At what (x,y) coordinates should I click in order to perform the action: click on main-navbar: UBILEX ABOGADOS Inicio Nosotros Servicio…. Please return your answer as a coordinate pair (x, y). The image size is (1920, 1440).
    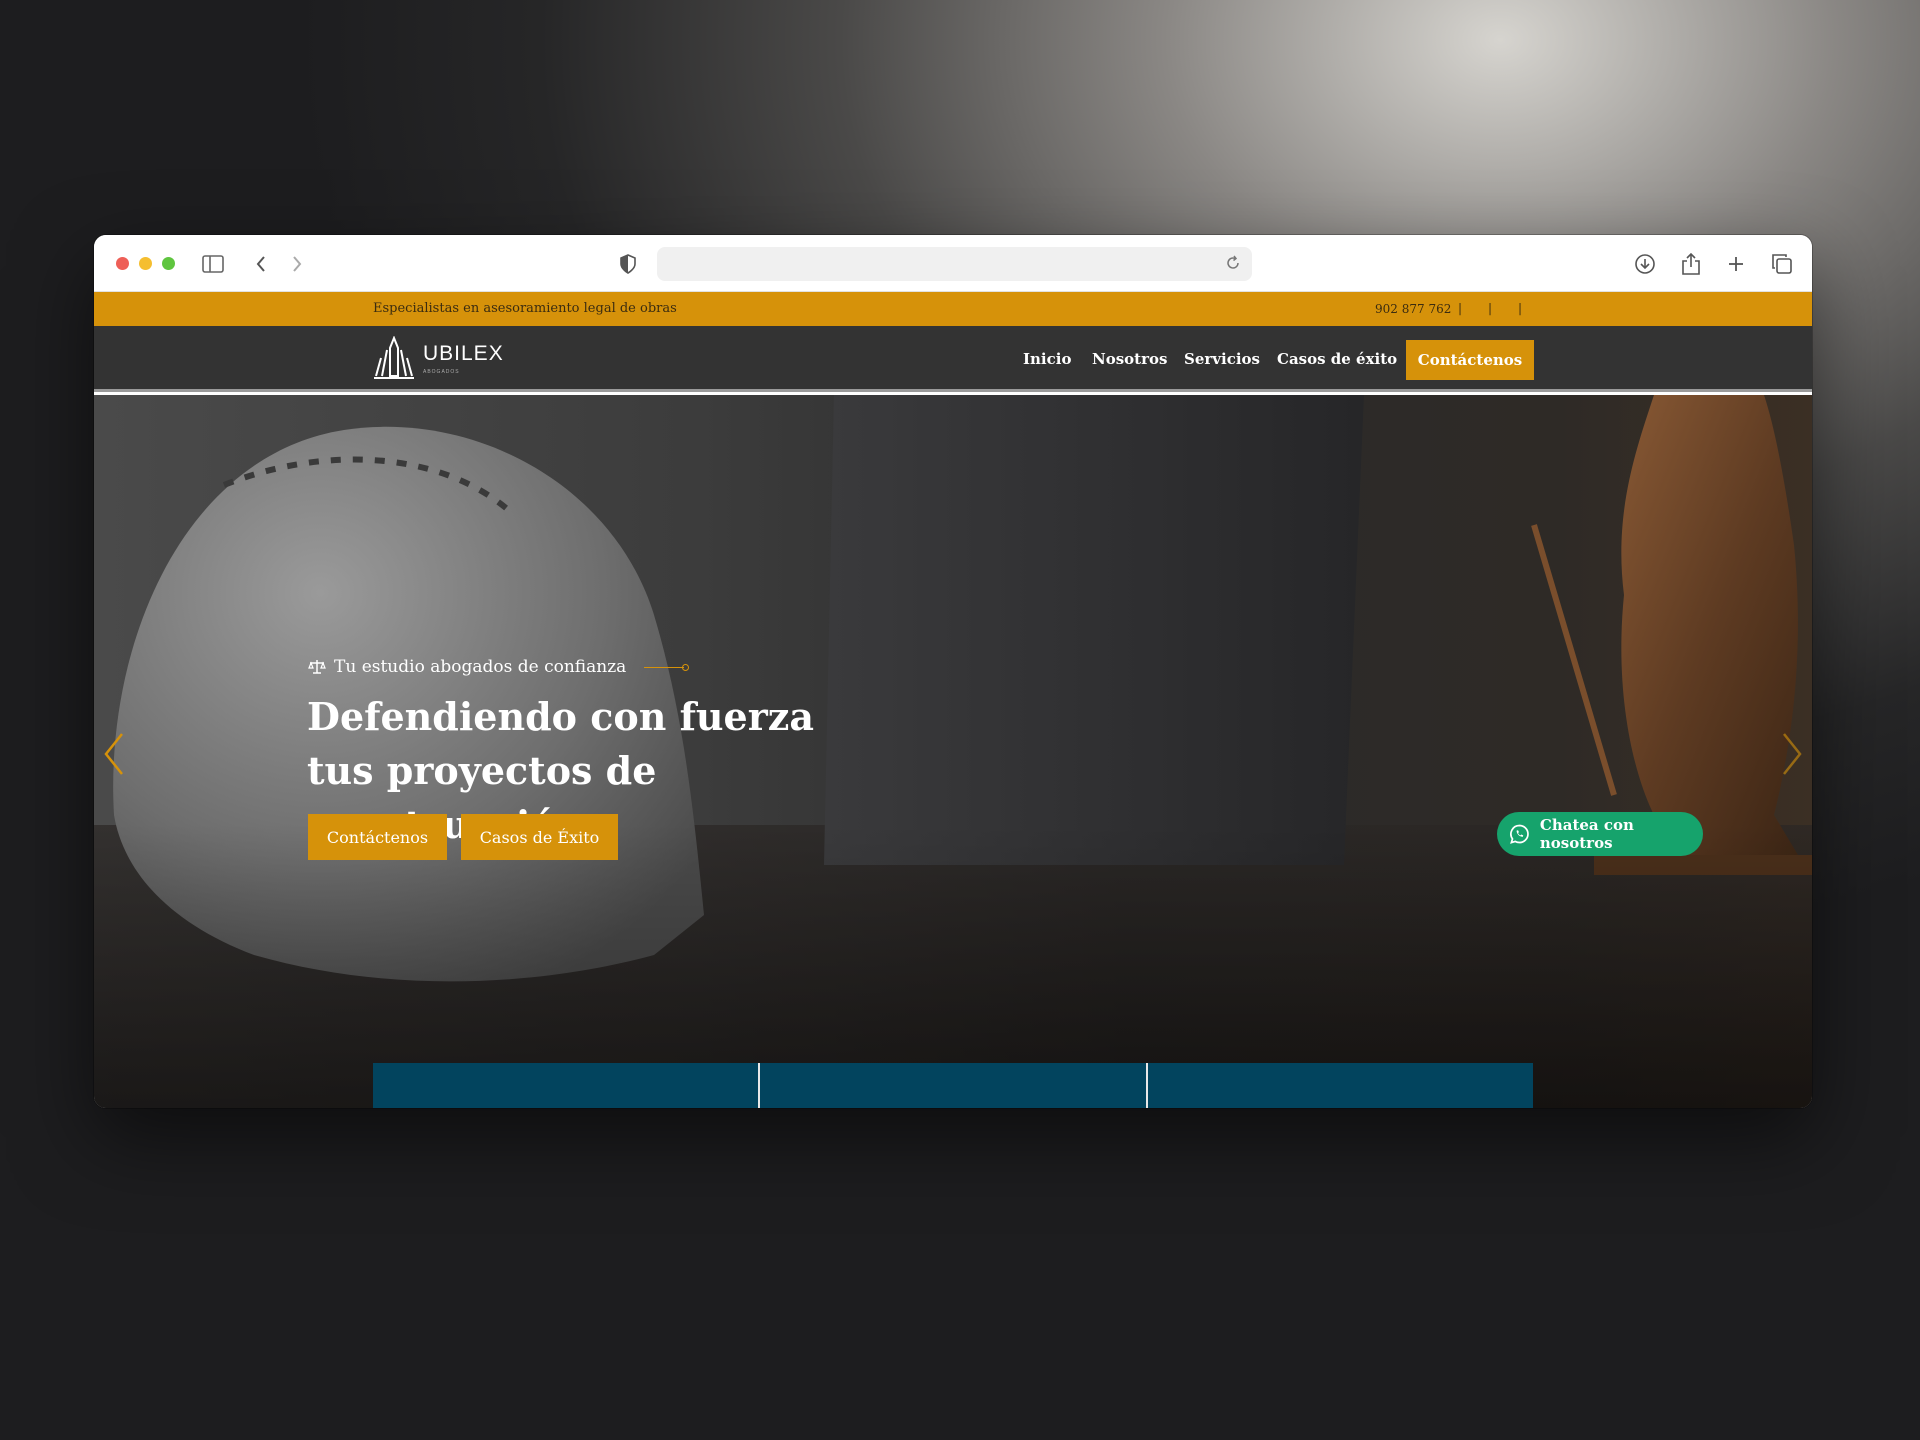
    Looking at the image, I should click on (953, 359).